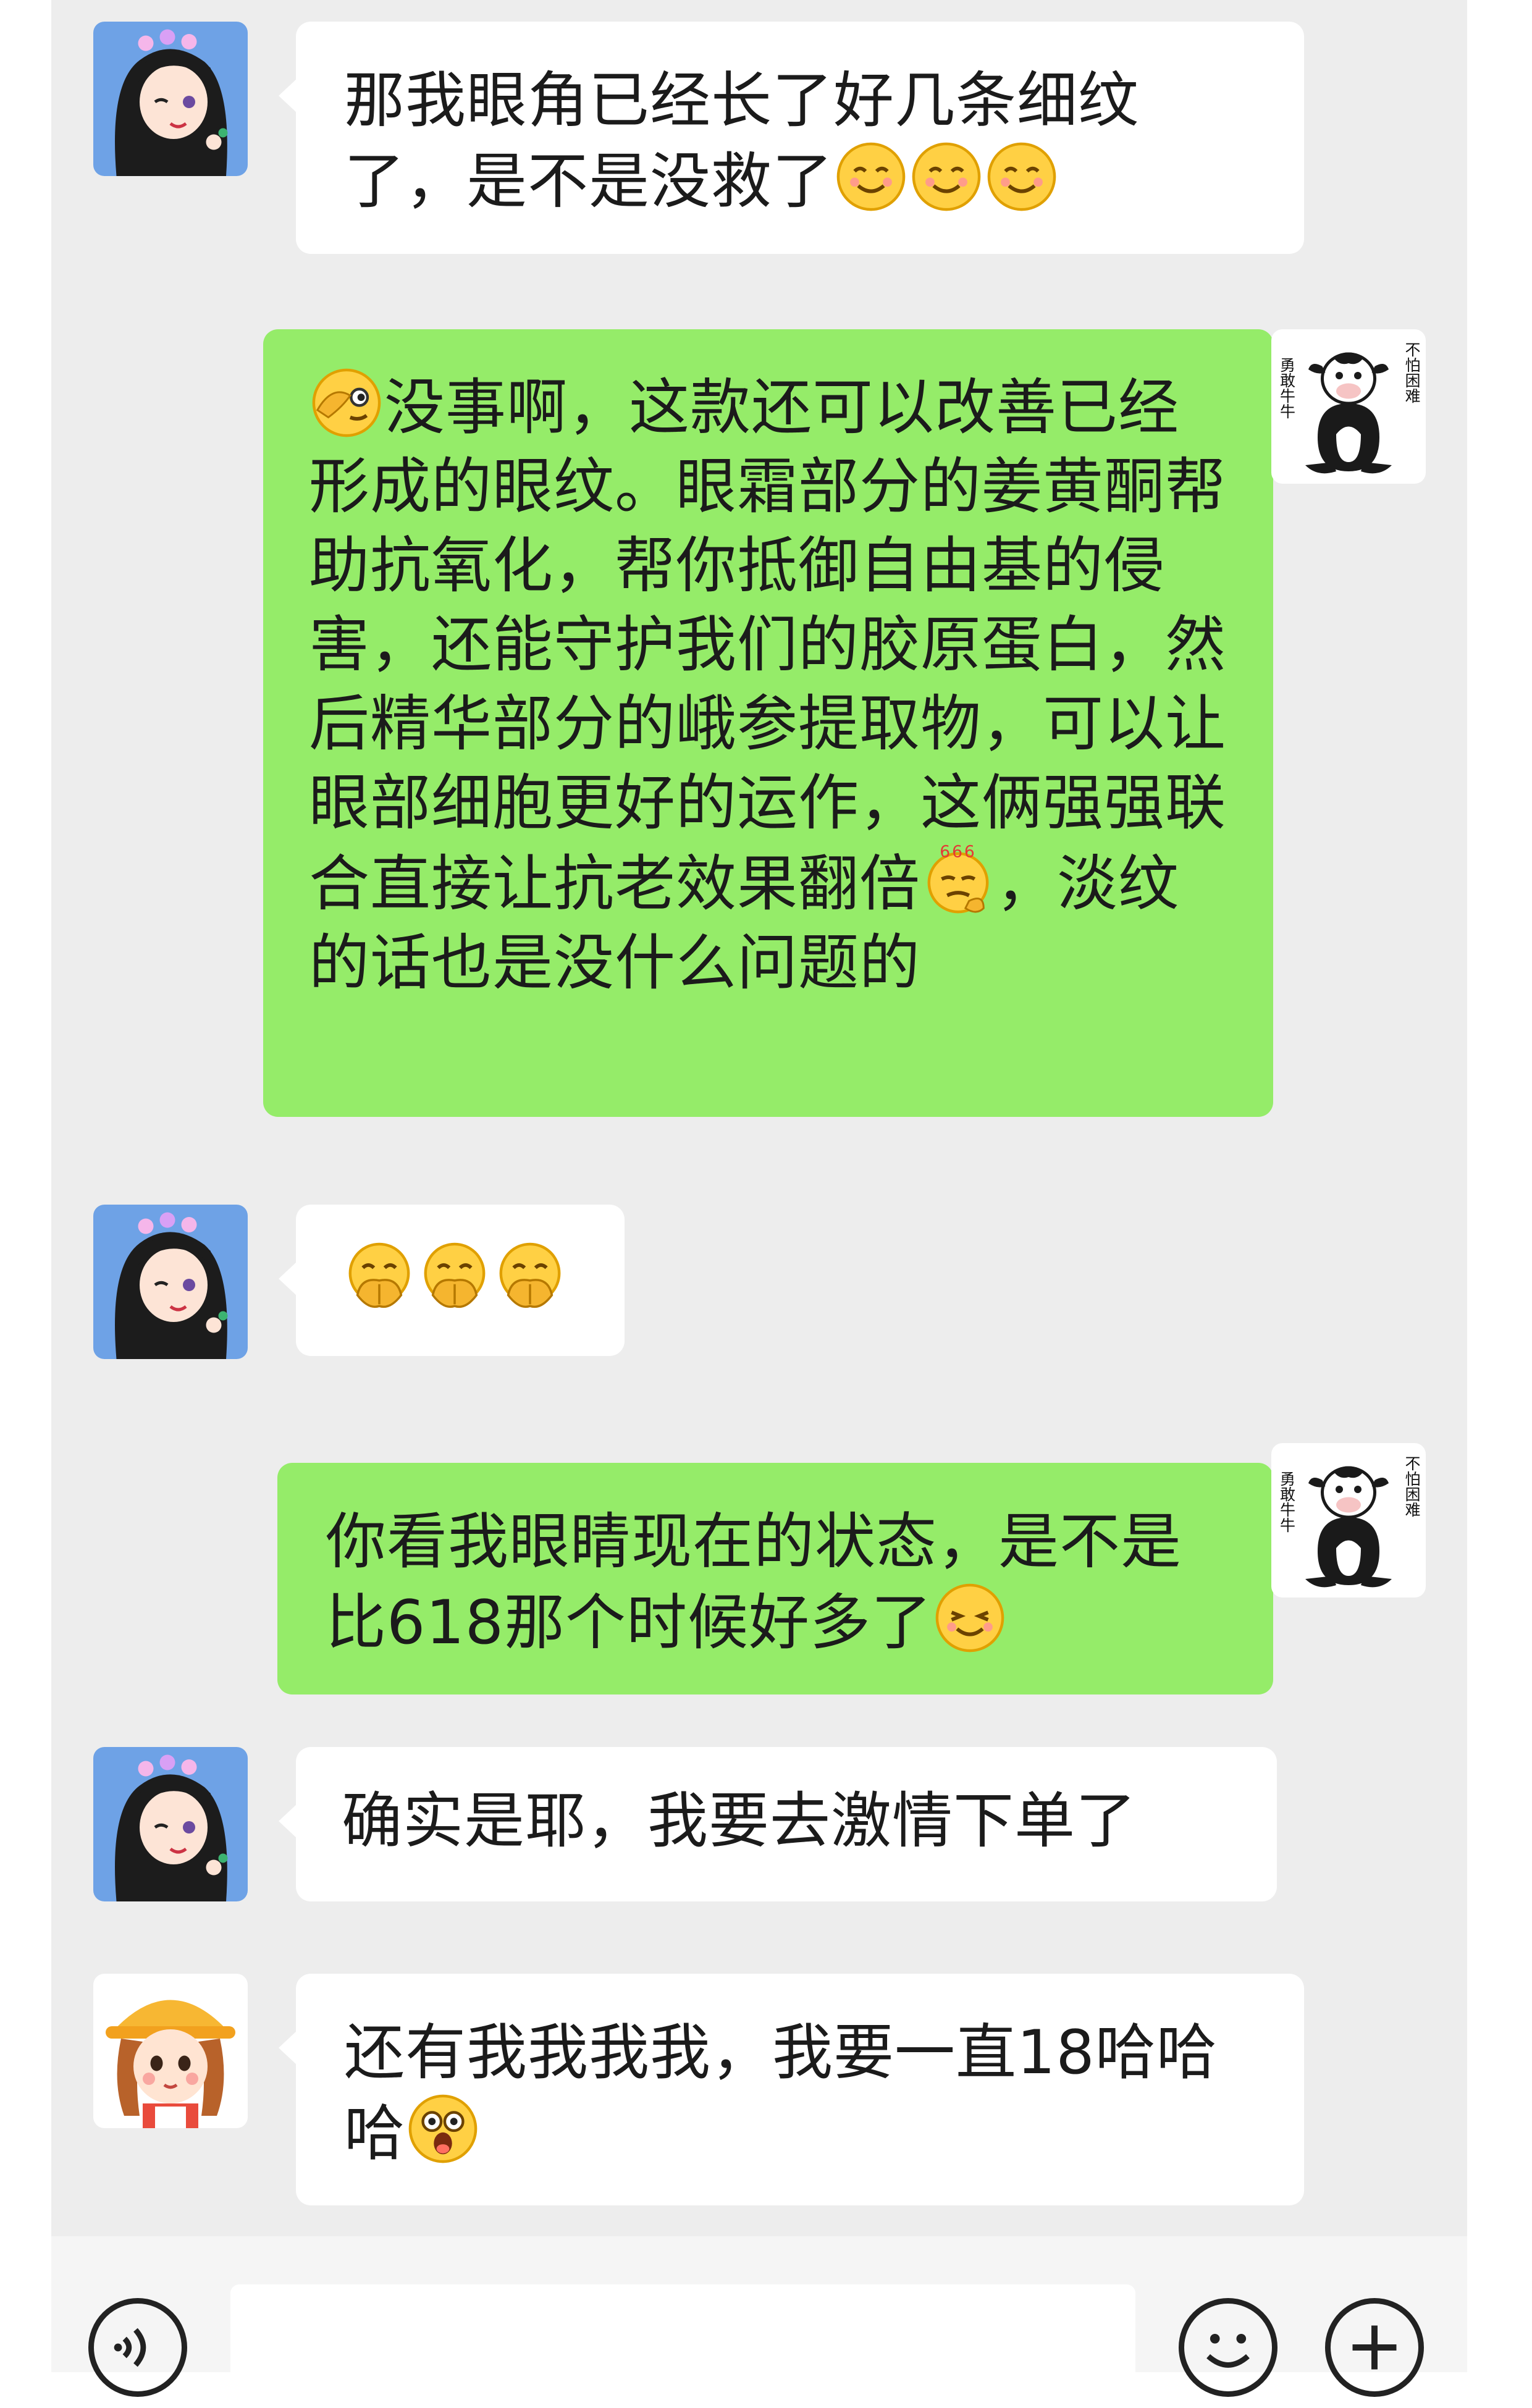 The width and height of the screenshot is (1532, 2408). What do you see at coordinates (959, 852) in the screenshot?
I see `svg-text: 666` at bounding box center [959, 852].